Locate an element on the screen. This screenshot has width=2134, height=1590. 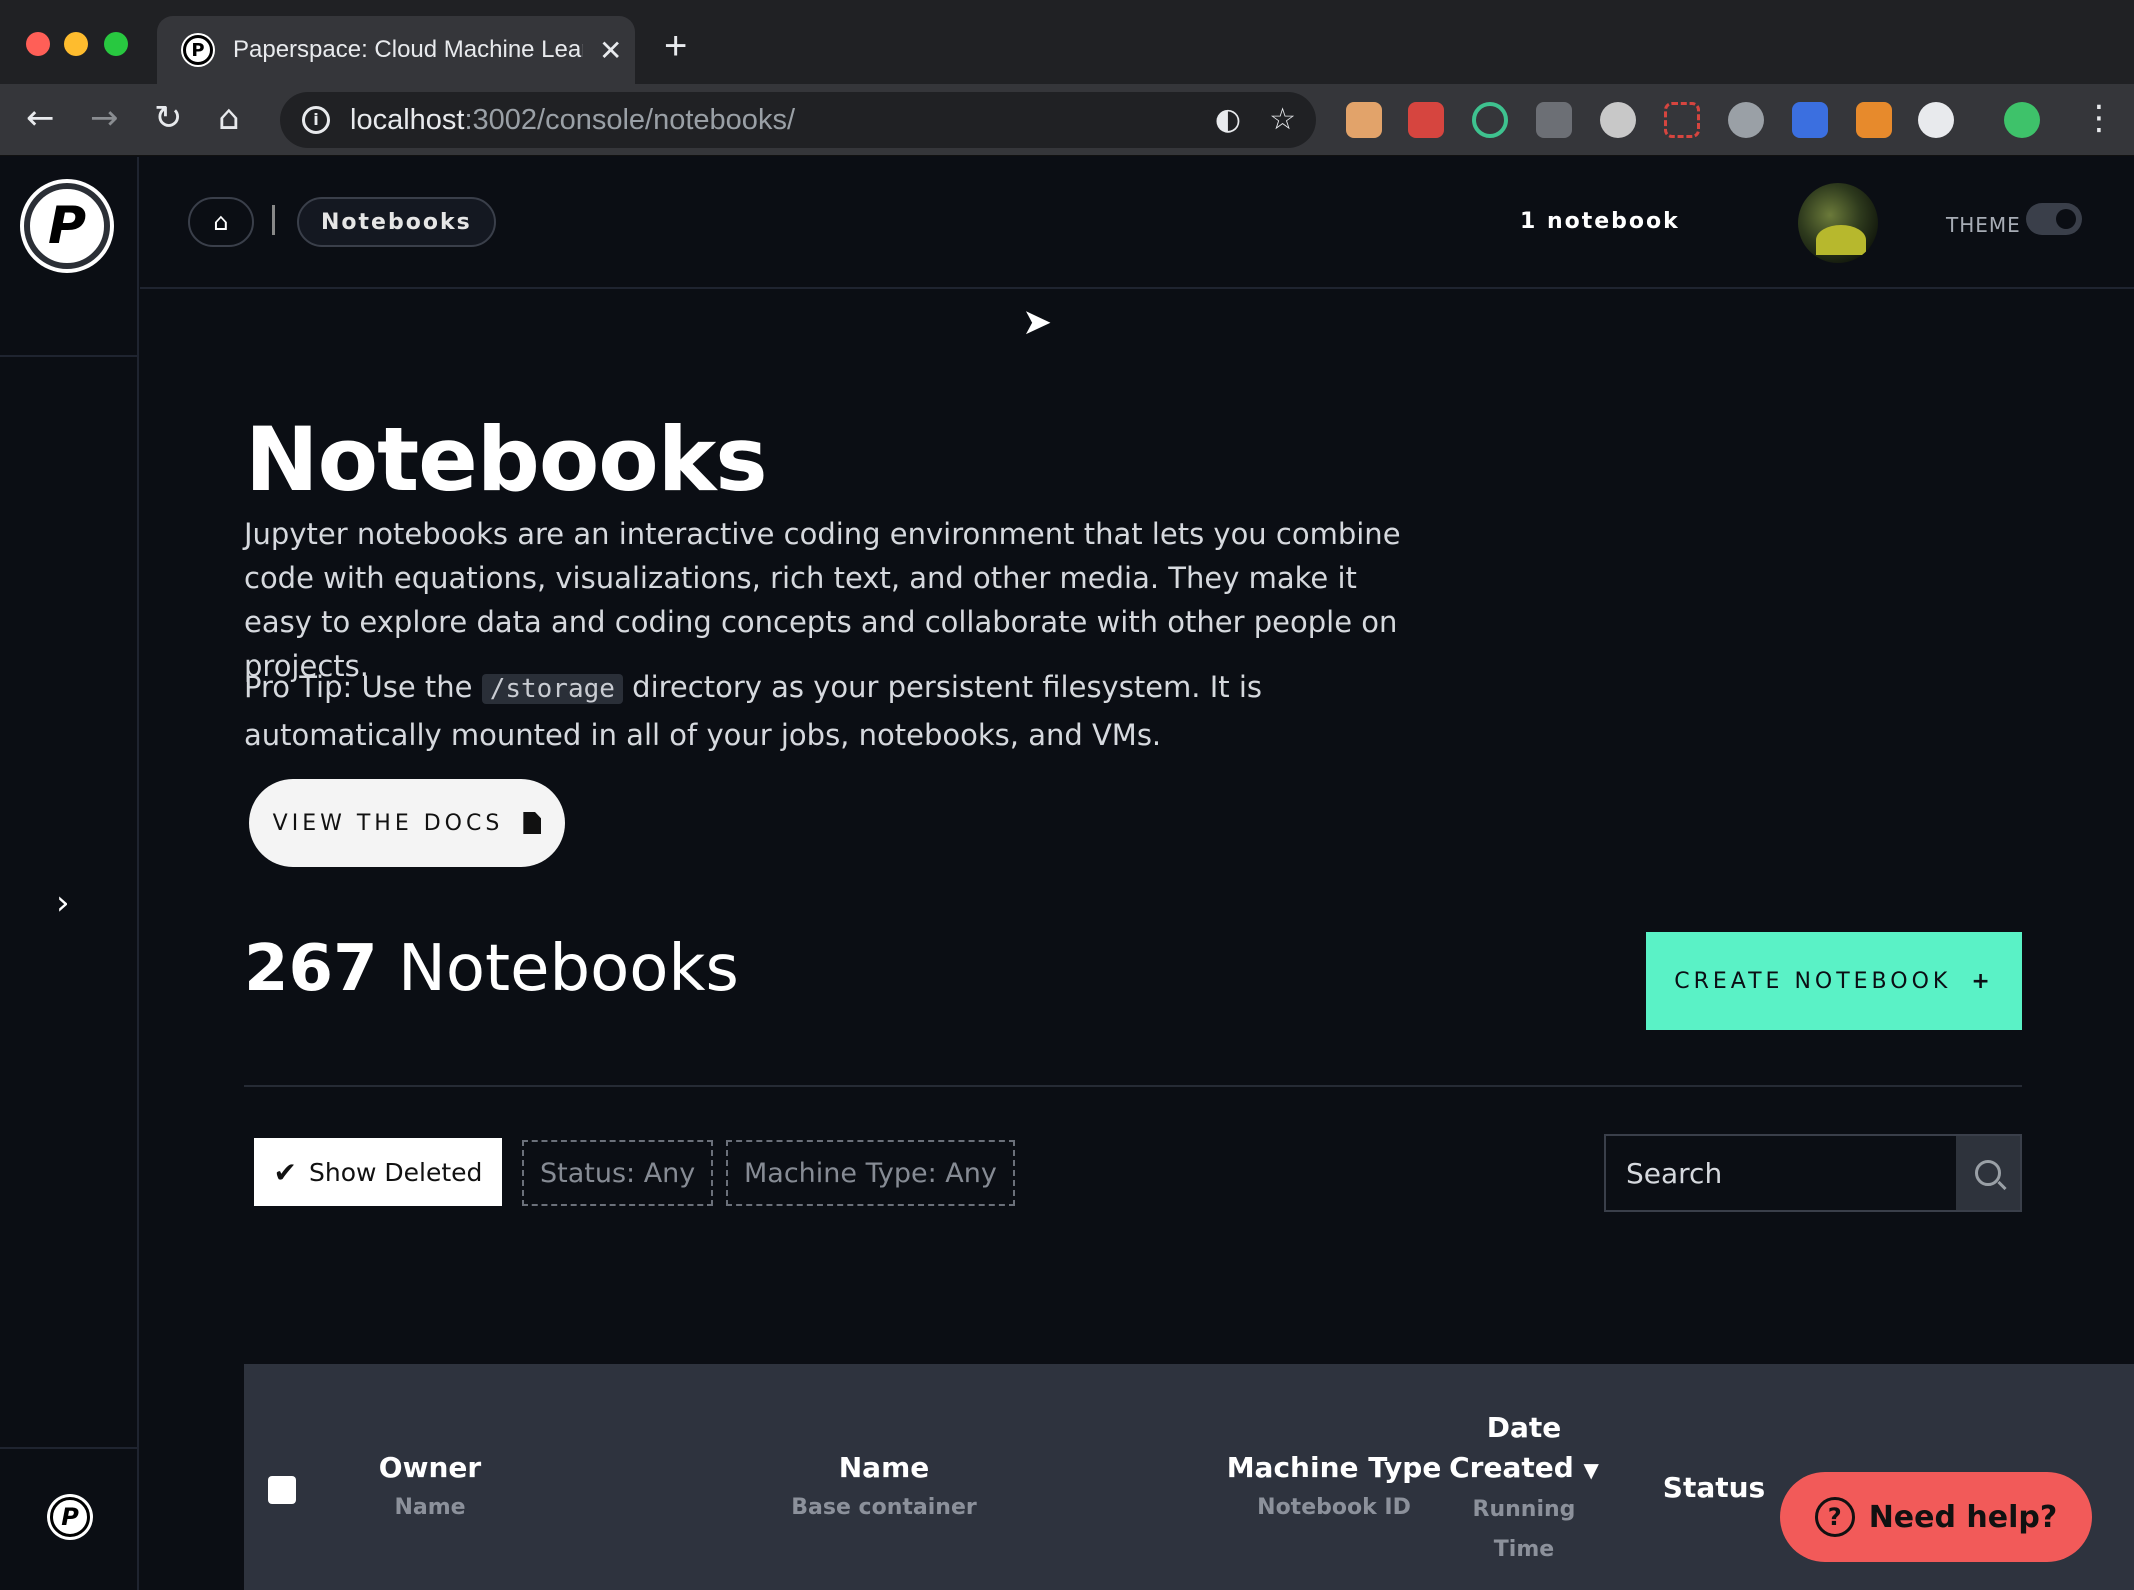
breadcrumb-notebooks: Notebooks is located at coordinates (396, 222).